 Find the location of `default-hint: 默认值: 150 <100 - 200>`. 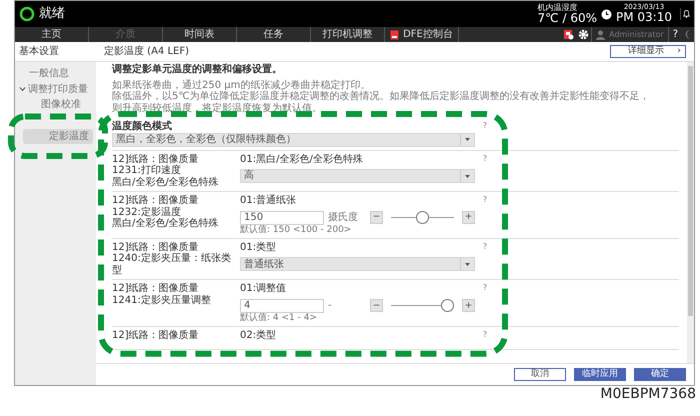

default-hint: 默认值: 150 <100 - 200> is located at coordinates (296, 229).